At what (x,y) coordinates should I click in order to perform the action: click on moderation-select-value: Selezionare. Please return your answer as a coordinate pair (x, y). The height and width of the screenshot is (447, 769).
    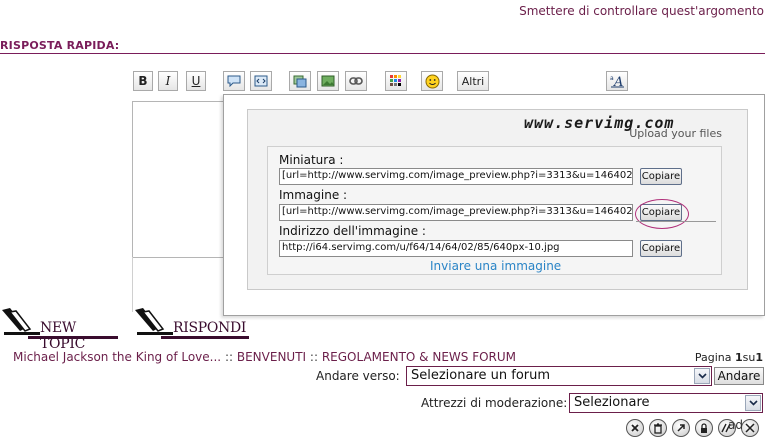
    Looking at the image, I should click on (612, 402).